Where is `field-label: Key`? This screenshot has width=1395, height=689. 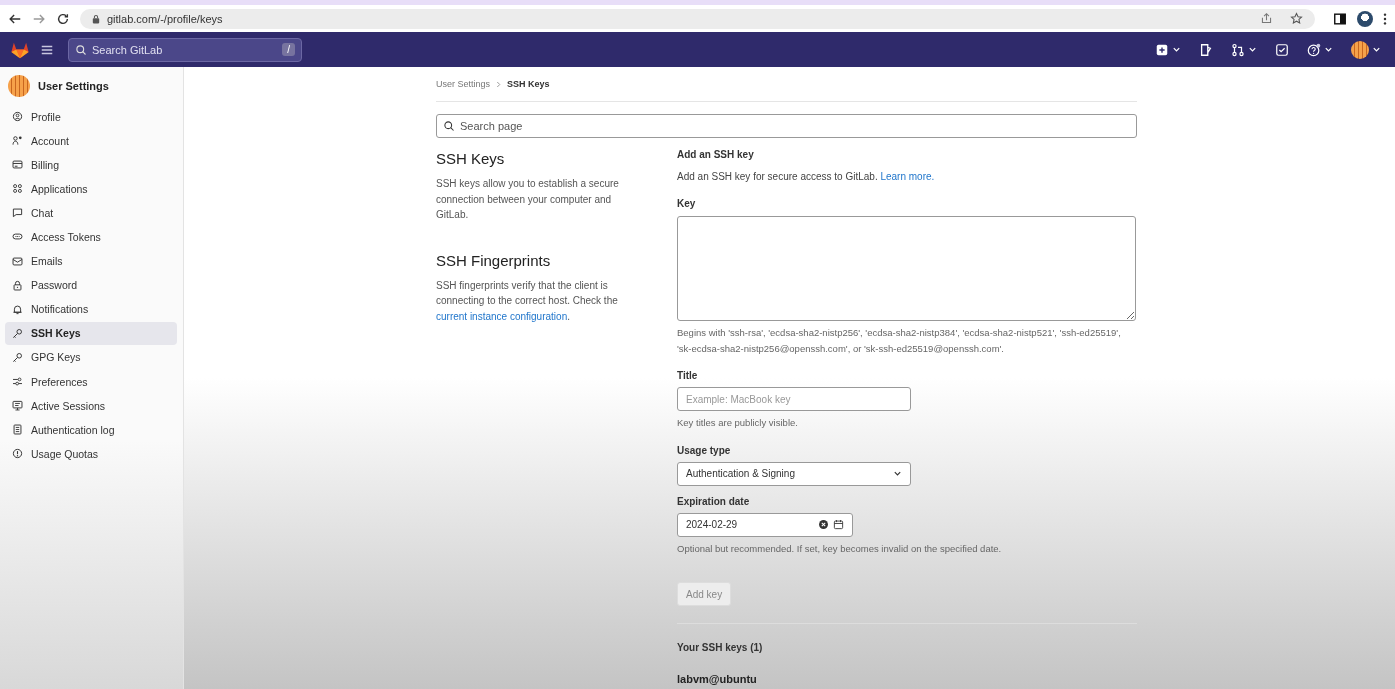 field-label: Key is located at coordinates (687, 203).